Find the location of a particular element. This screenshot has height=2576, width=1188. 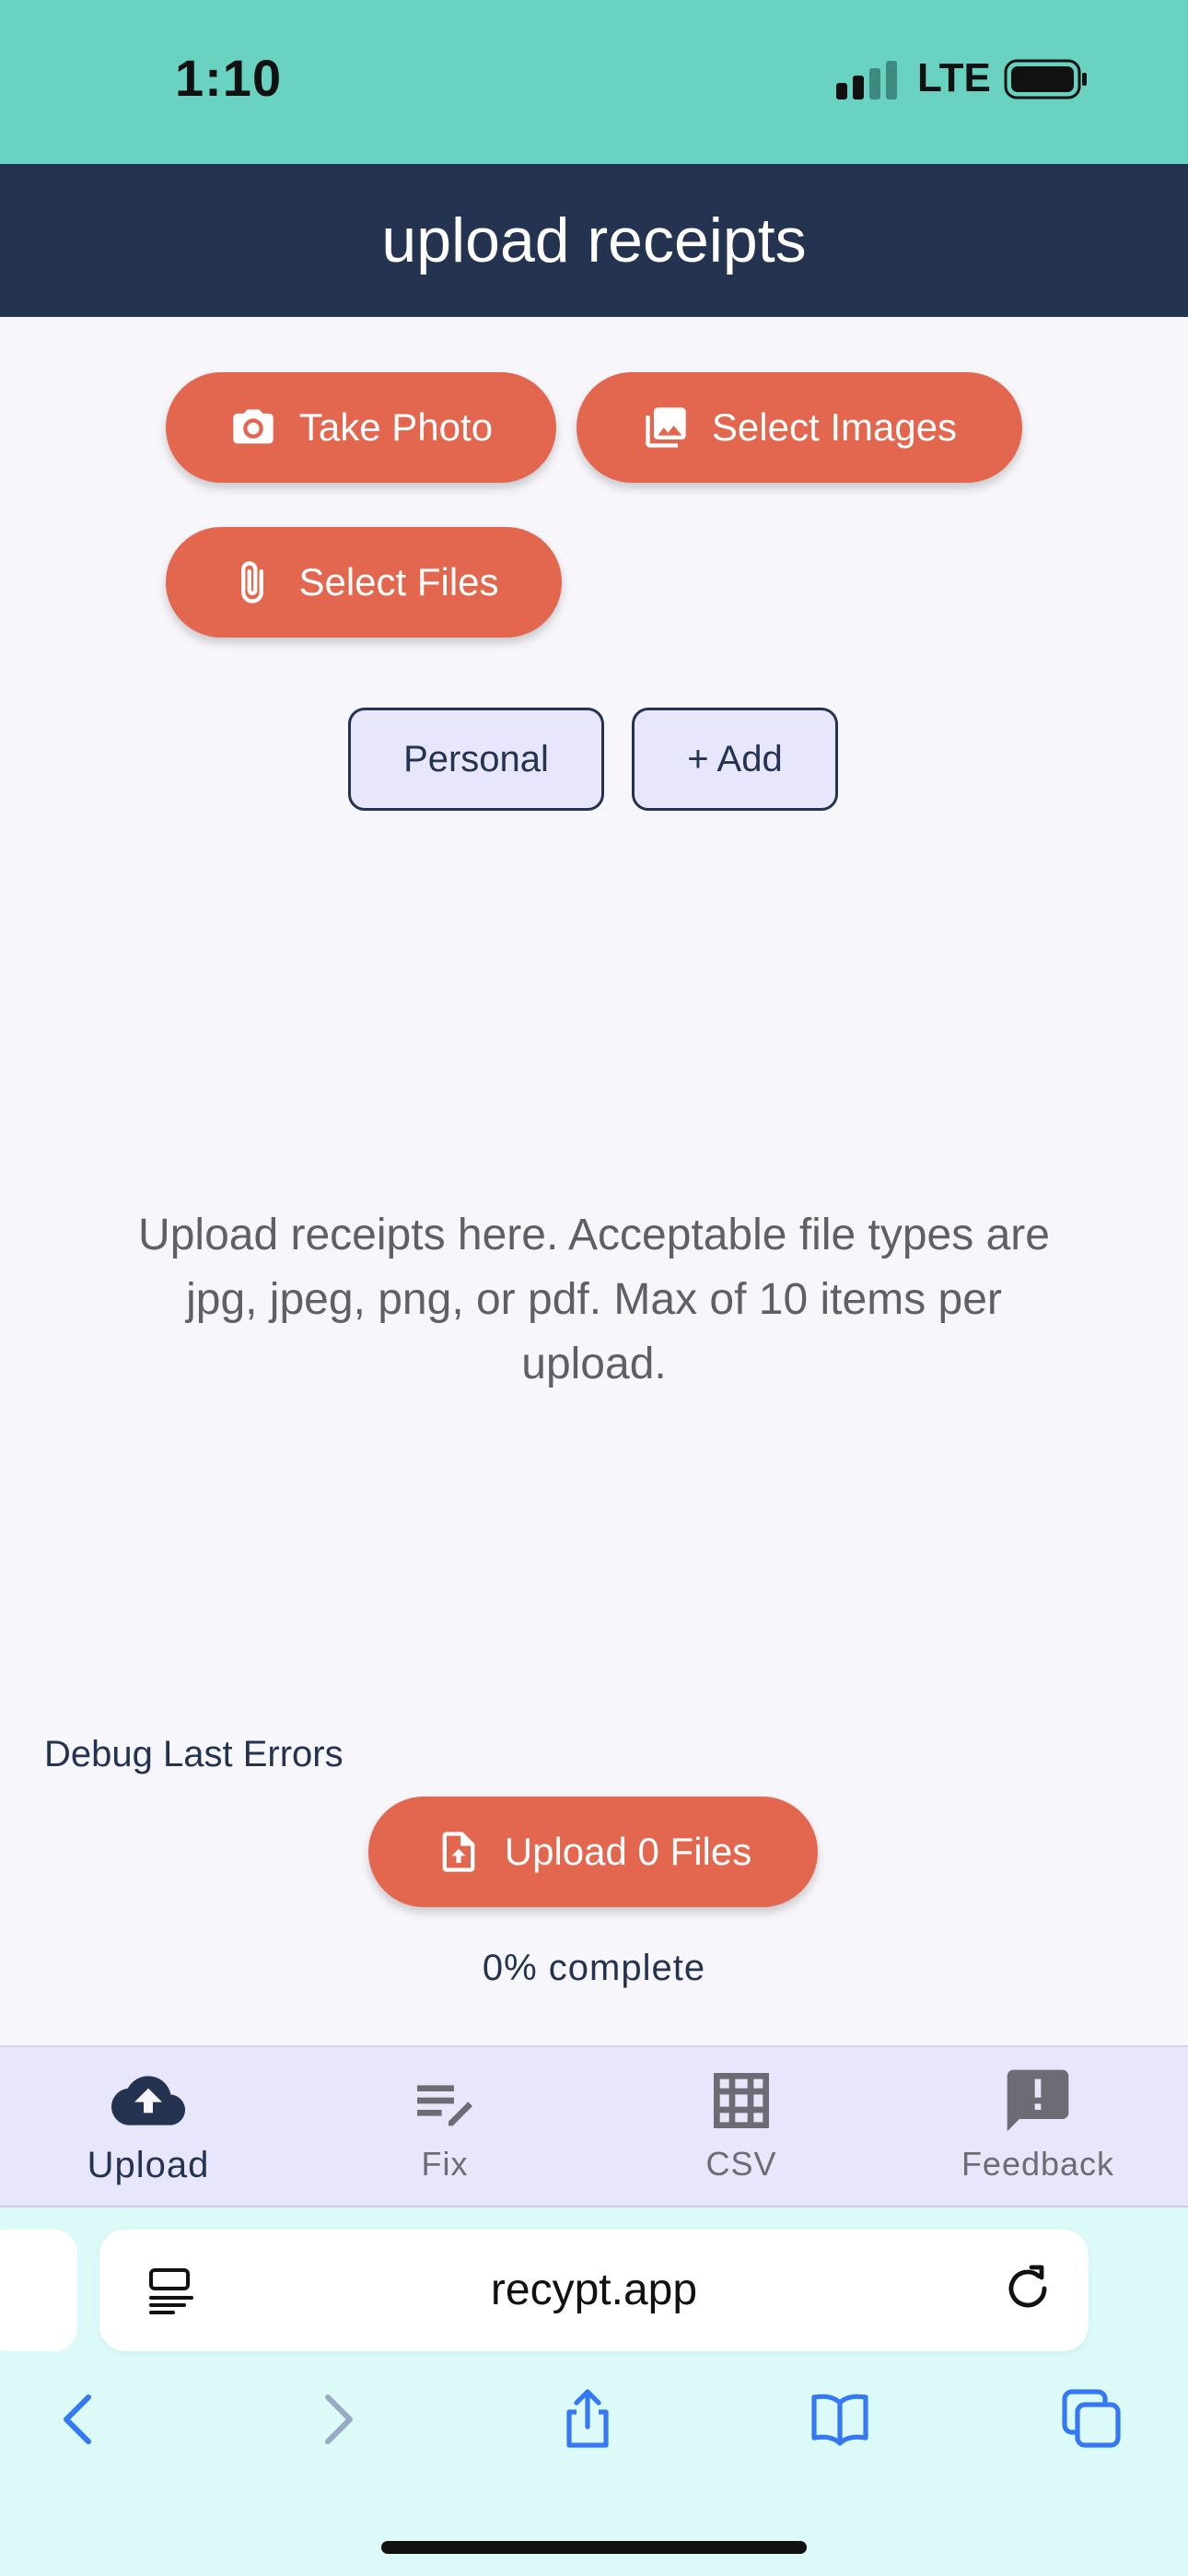

tag-personal-label: Personal is located at coordinates (476, 758).